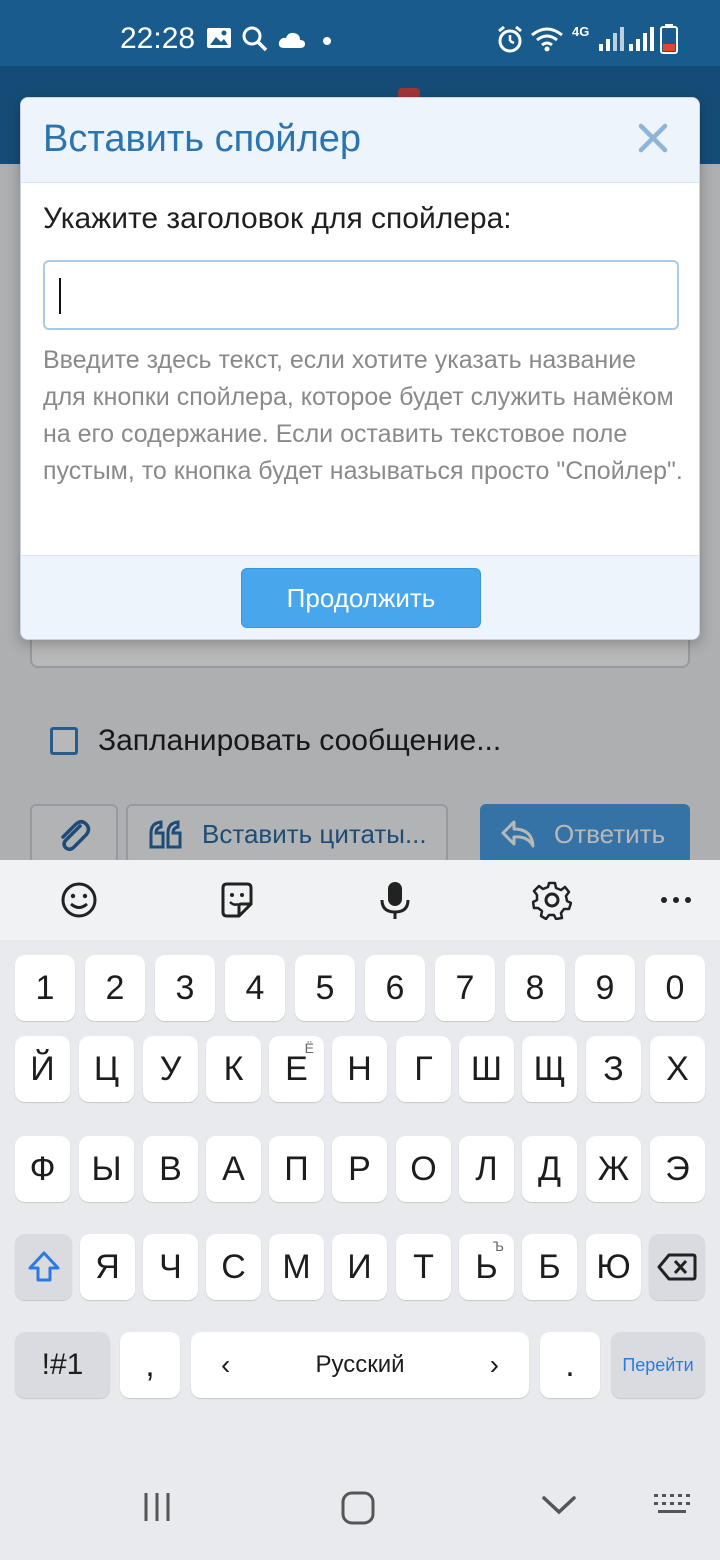 This screenshot has width=720, height=1560. What do you see at coordinates (62, 1365) in the screenshot?
I see `symbols-key: !#1` at bounding box center [62, 1365].